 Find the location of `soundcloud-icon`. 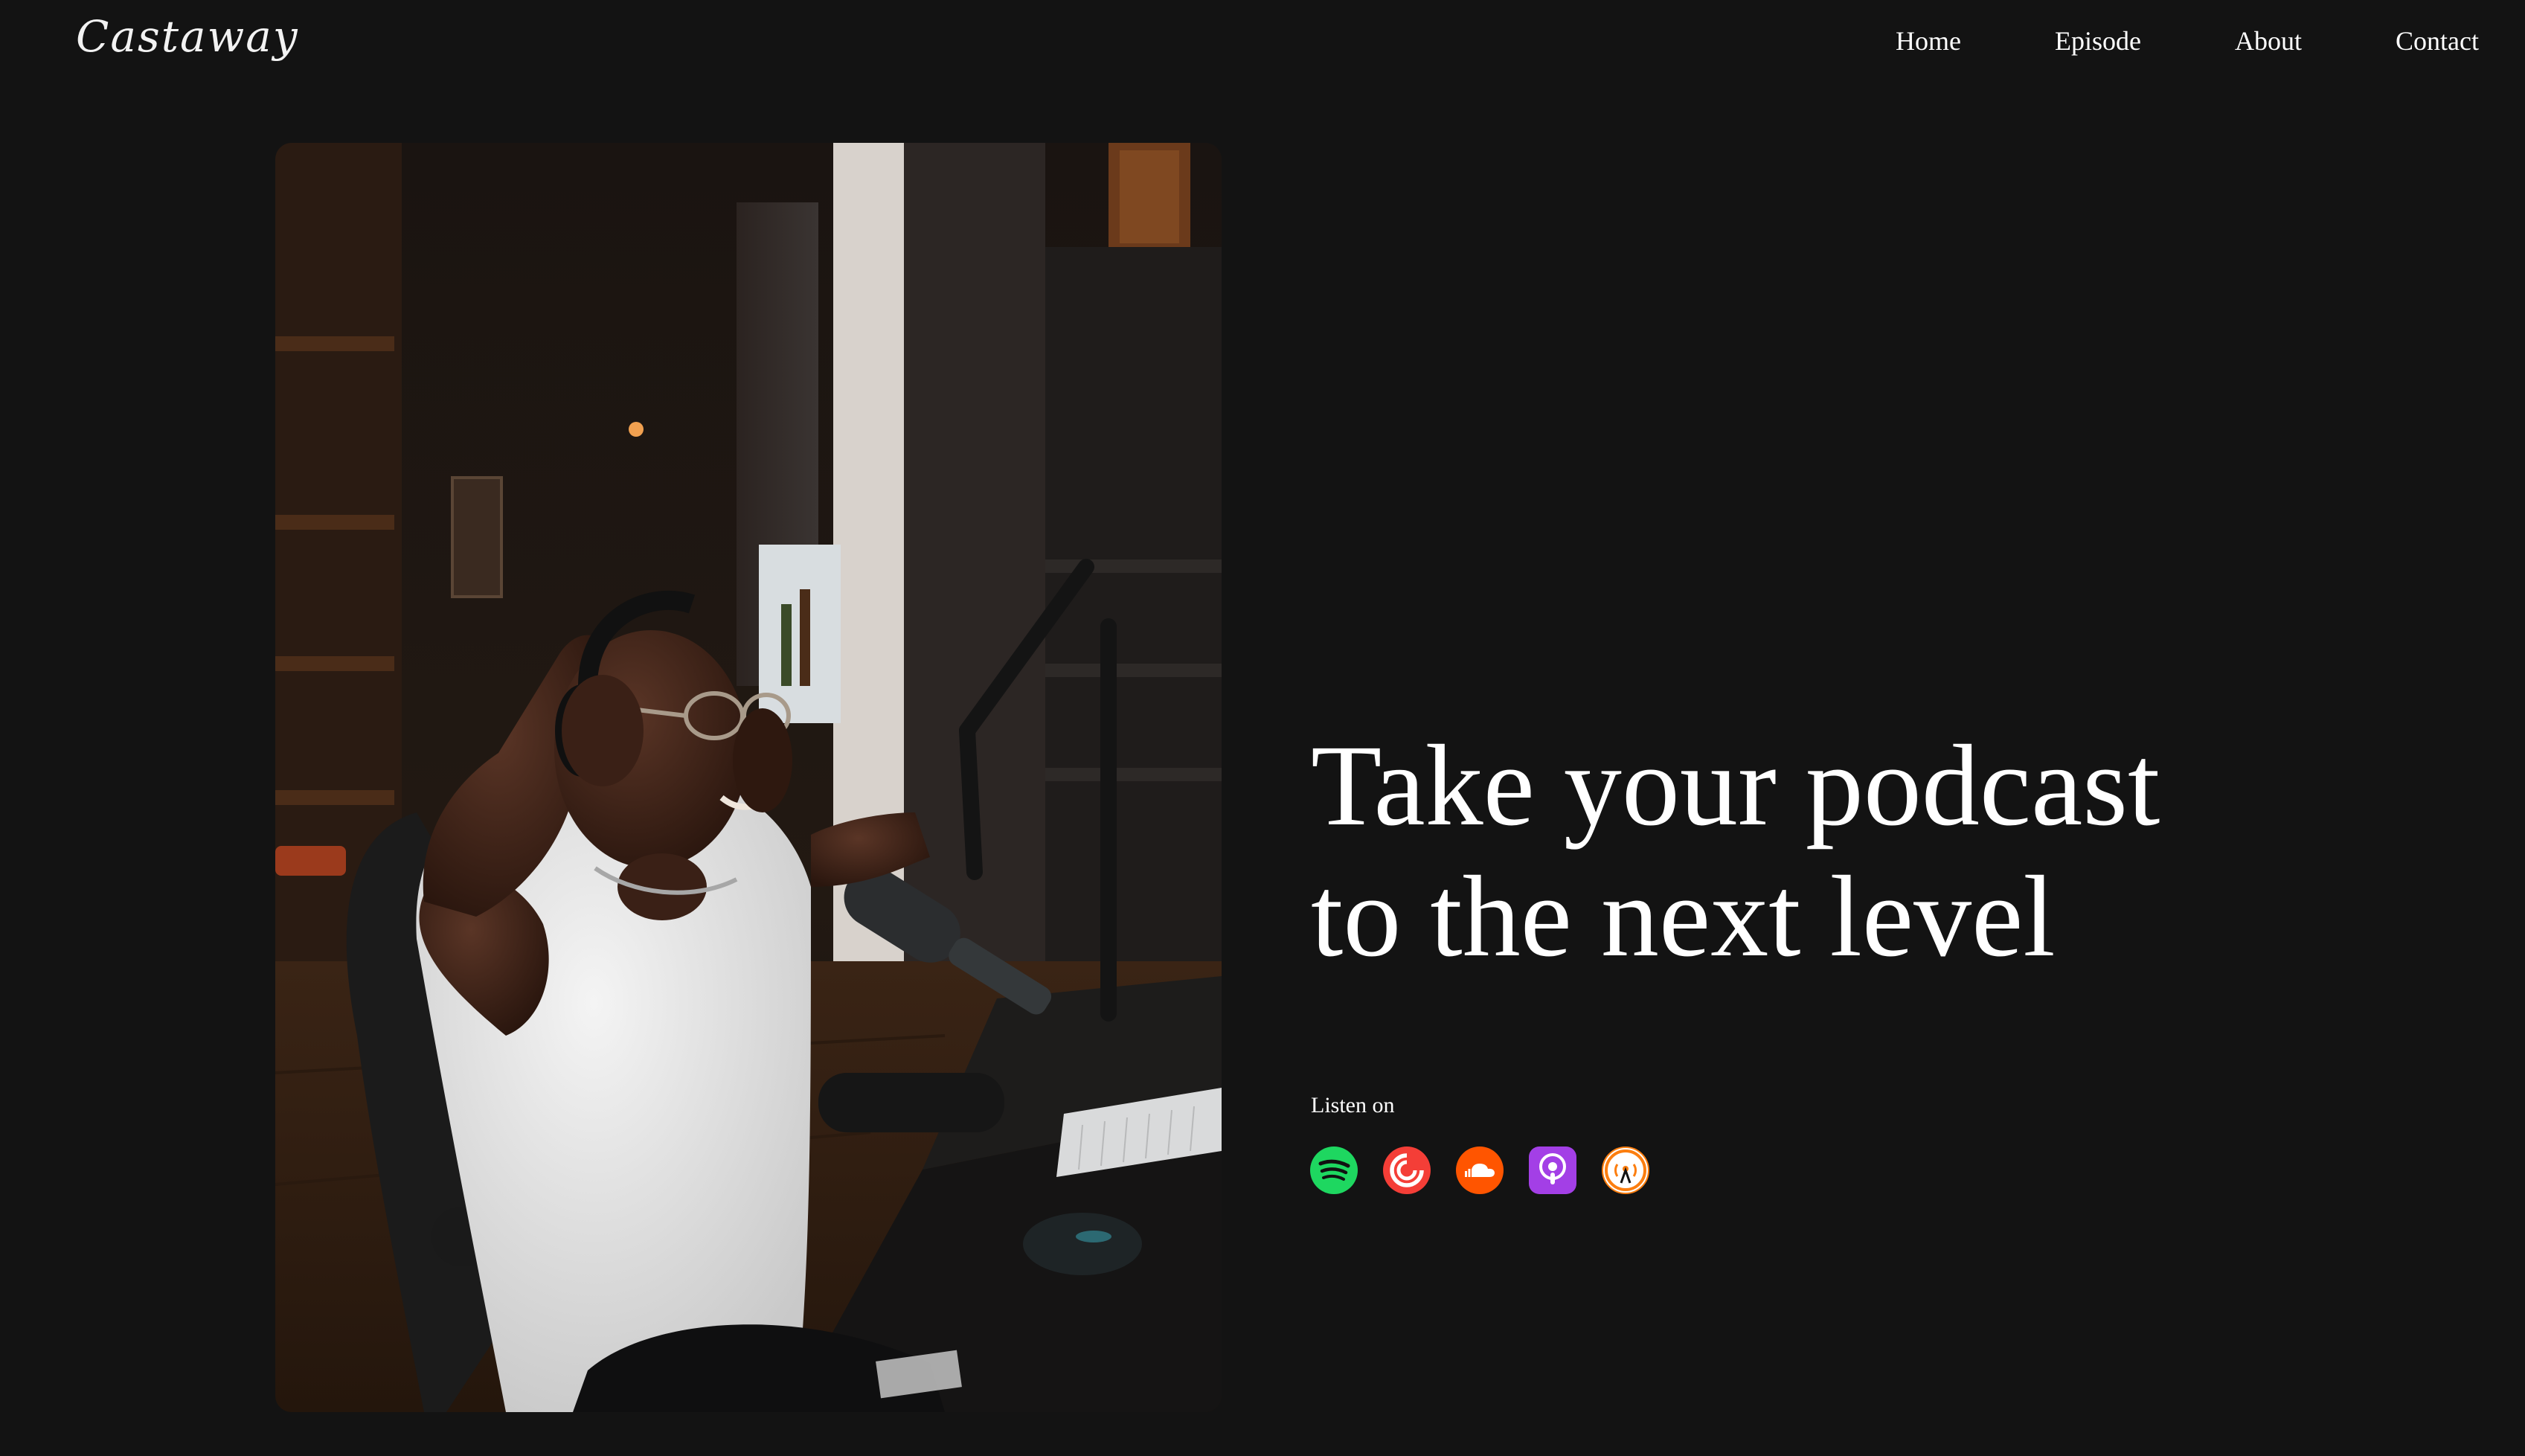

soundcloud-icon is located at coordinates (1480, 1170).